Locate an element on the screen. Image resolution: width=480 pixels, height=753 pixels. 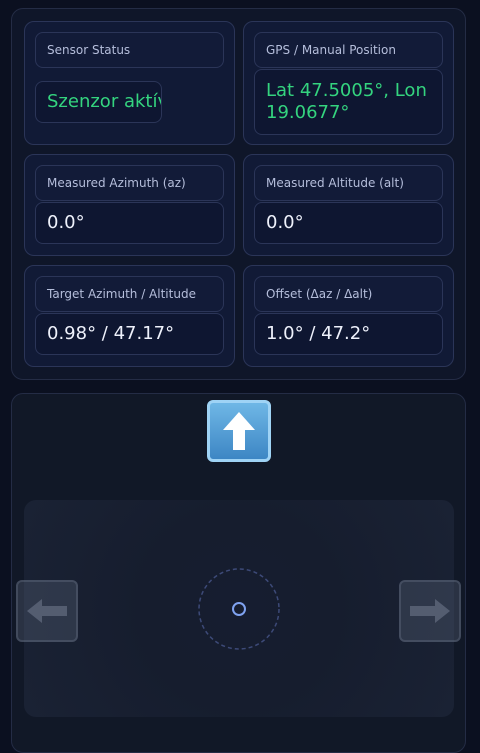
target-card: Target Azimuth / Altitude 0.98° / 47.17° is located at coordinates (129, 316).